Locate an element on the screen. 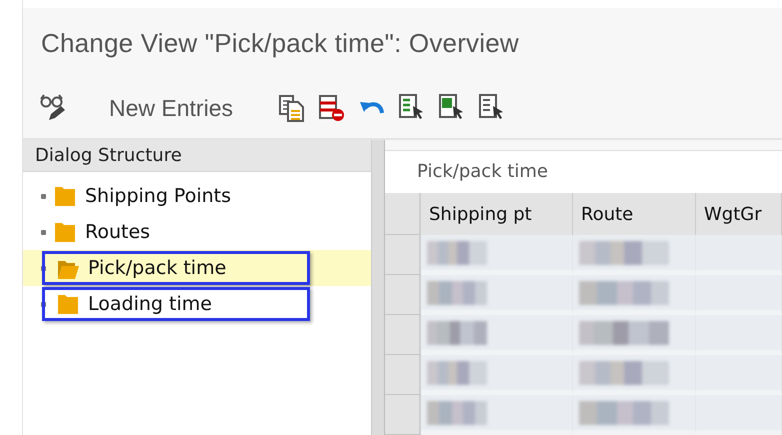  tree-item: Routes is located at coordinates (117, 232).